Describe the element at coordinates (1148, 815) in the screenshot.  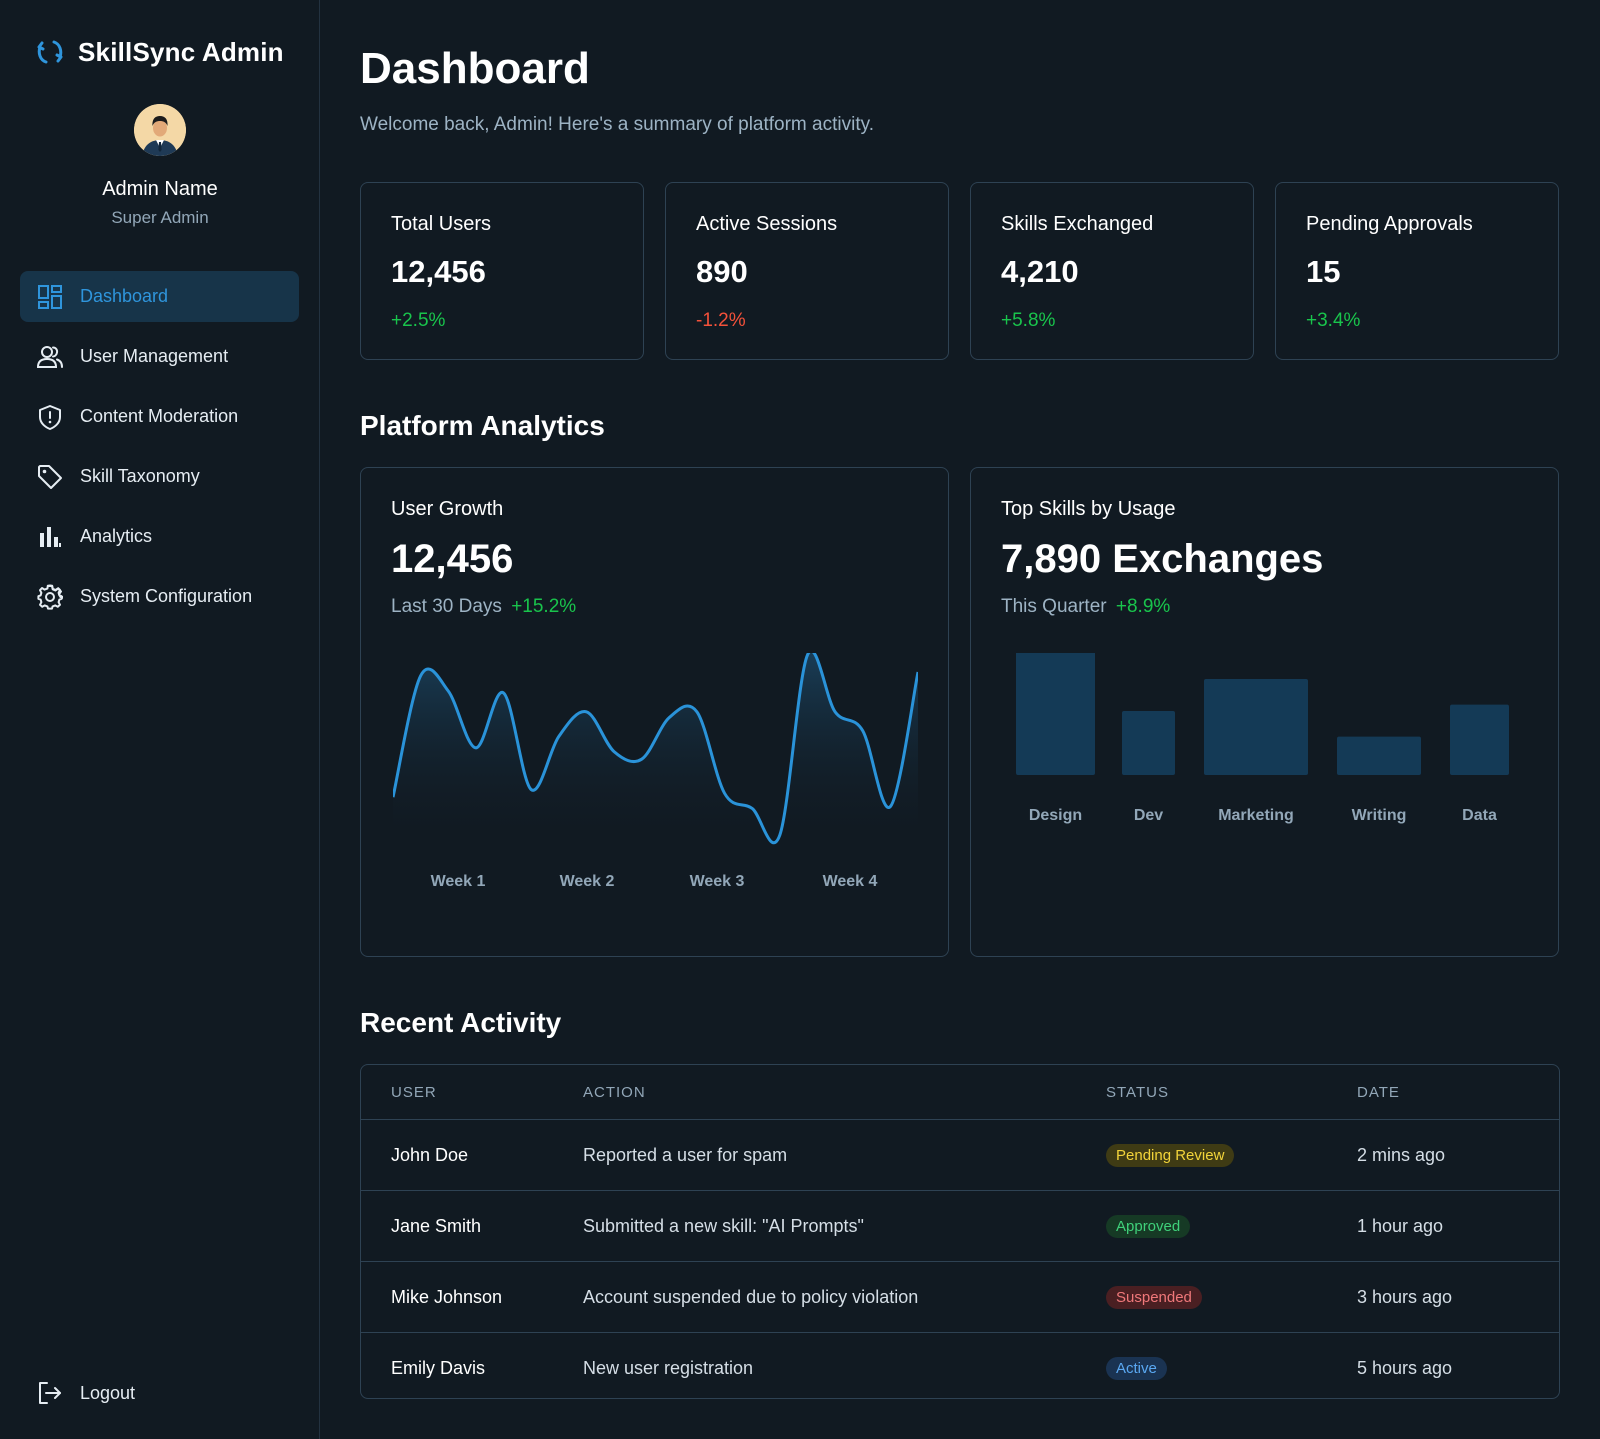
I see `x-tick-label: Dev` at that location.